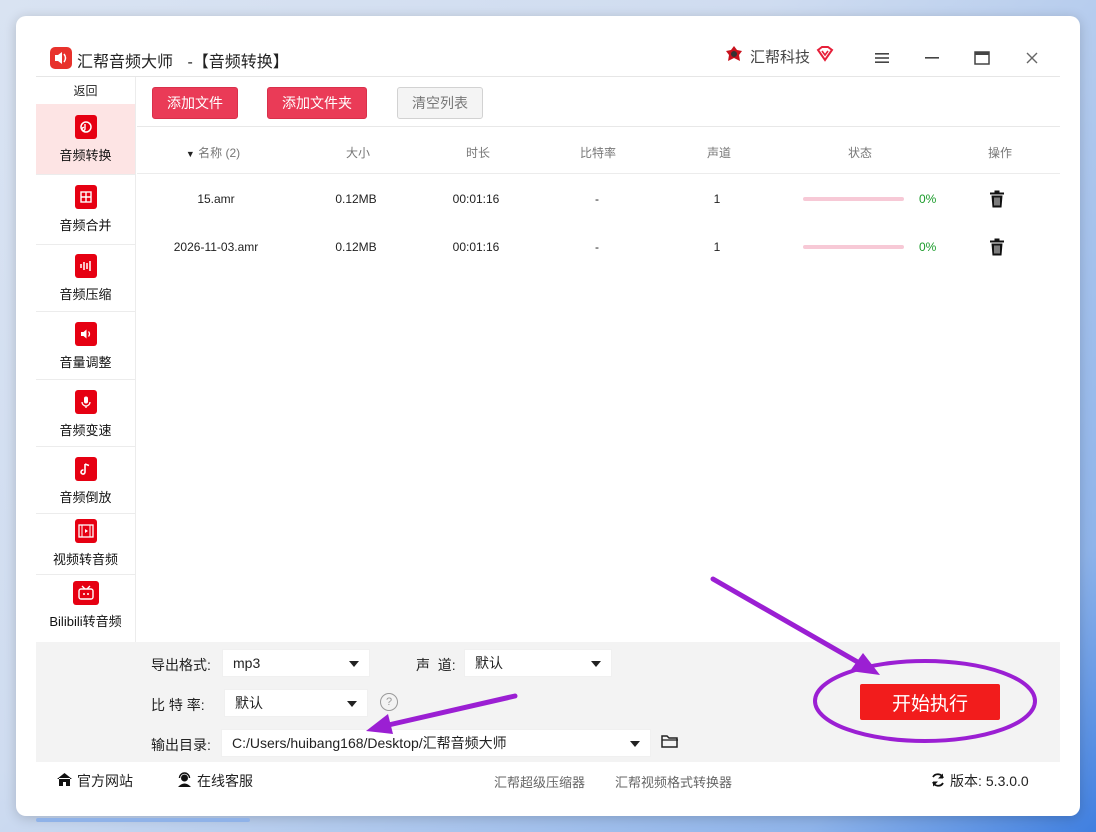 The width and height of the screenshot is (1096, 832). I want to click on format-select: mp3, so click(296, 663).